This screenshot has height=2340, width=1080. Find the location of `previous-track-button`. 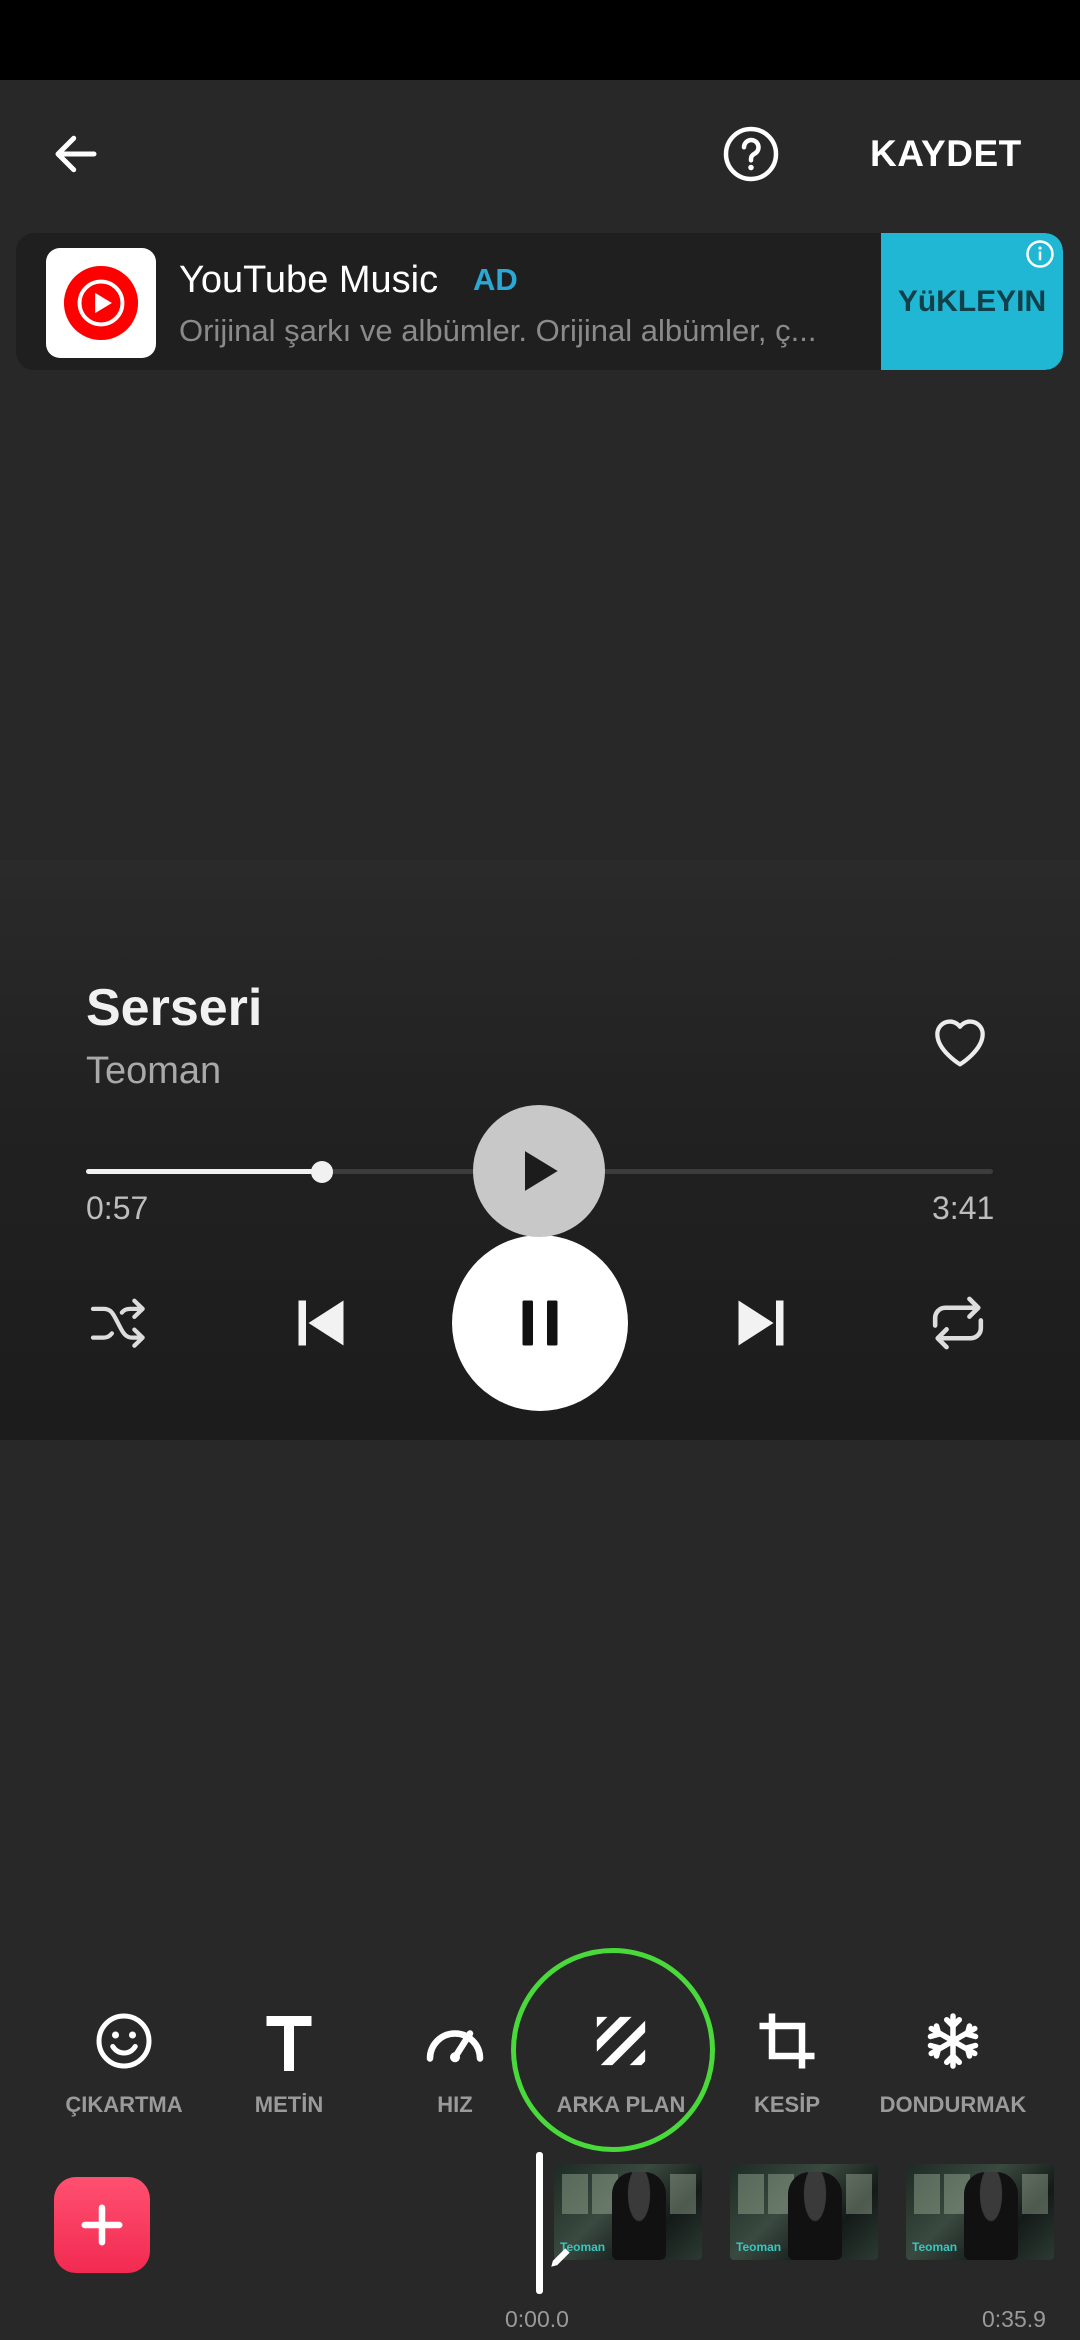

previous-track-button is located at coordinates (321, 1323).